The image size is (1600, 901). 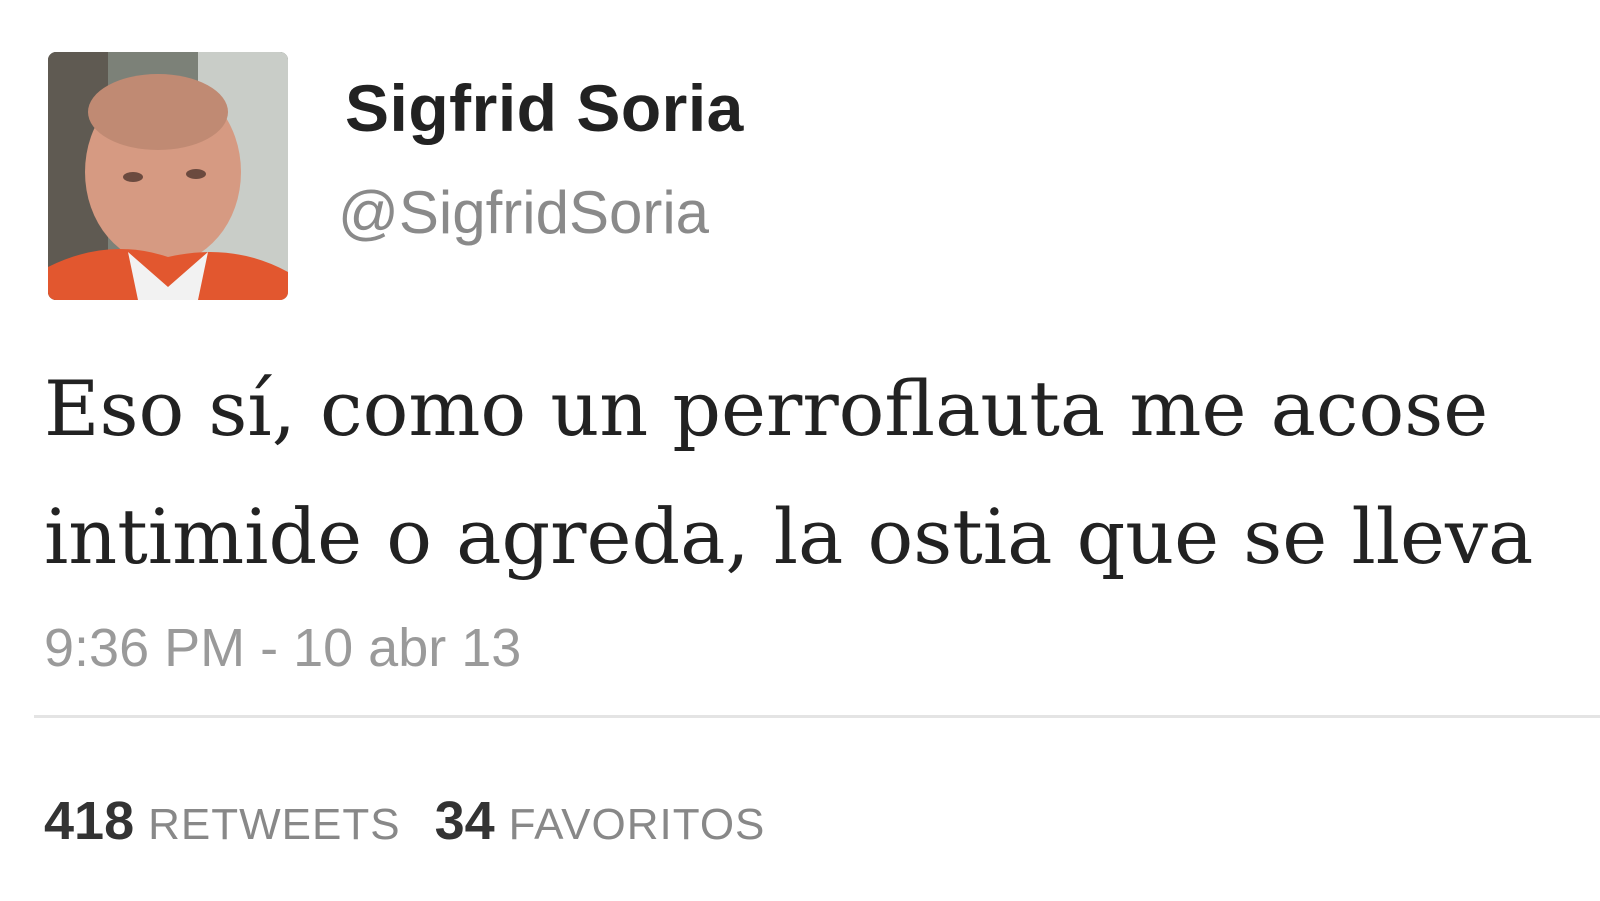 What do you see at coordinates (421, 821) in the screenshot?
I see `tweet-stats: 418 RETWEETS 34 FAVORITOS` at bounding box center [421, 821].